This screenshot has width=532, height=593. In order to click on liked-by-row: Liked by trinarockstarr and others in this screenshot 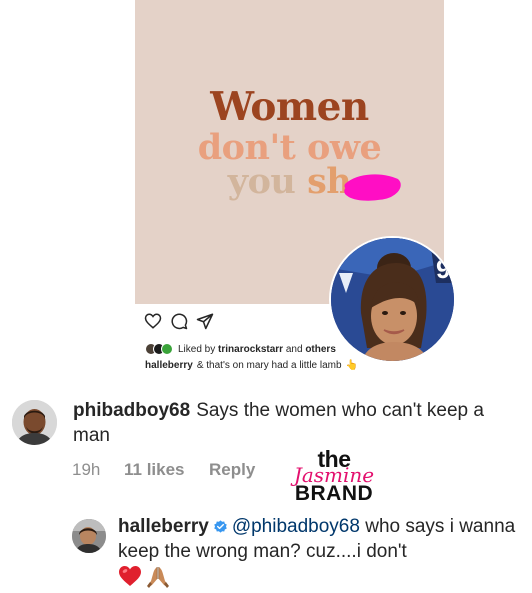, I will do `click(240, 349)`.